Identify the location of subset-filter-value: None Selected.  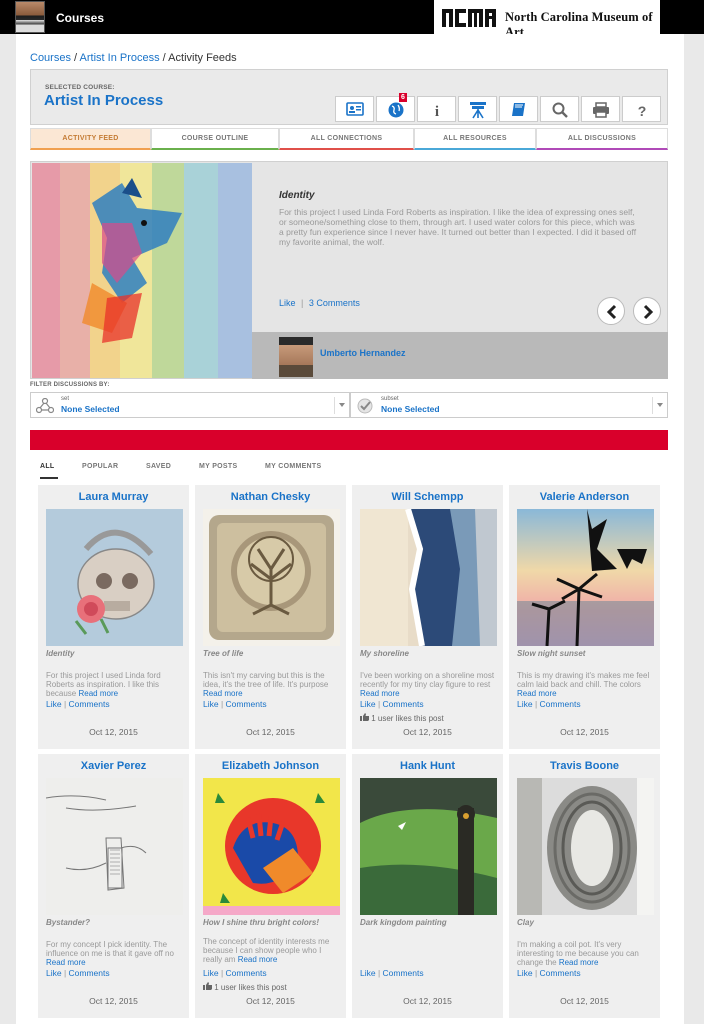
(410, 409).